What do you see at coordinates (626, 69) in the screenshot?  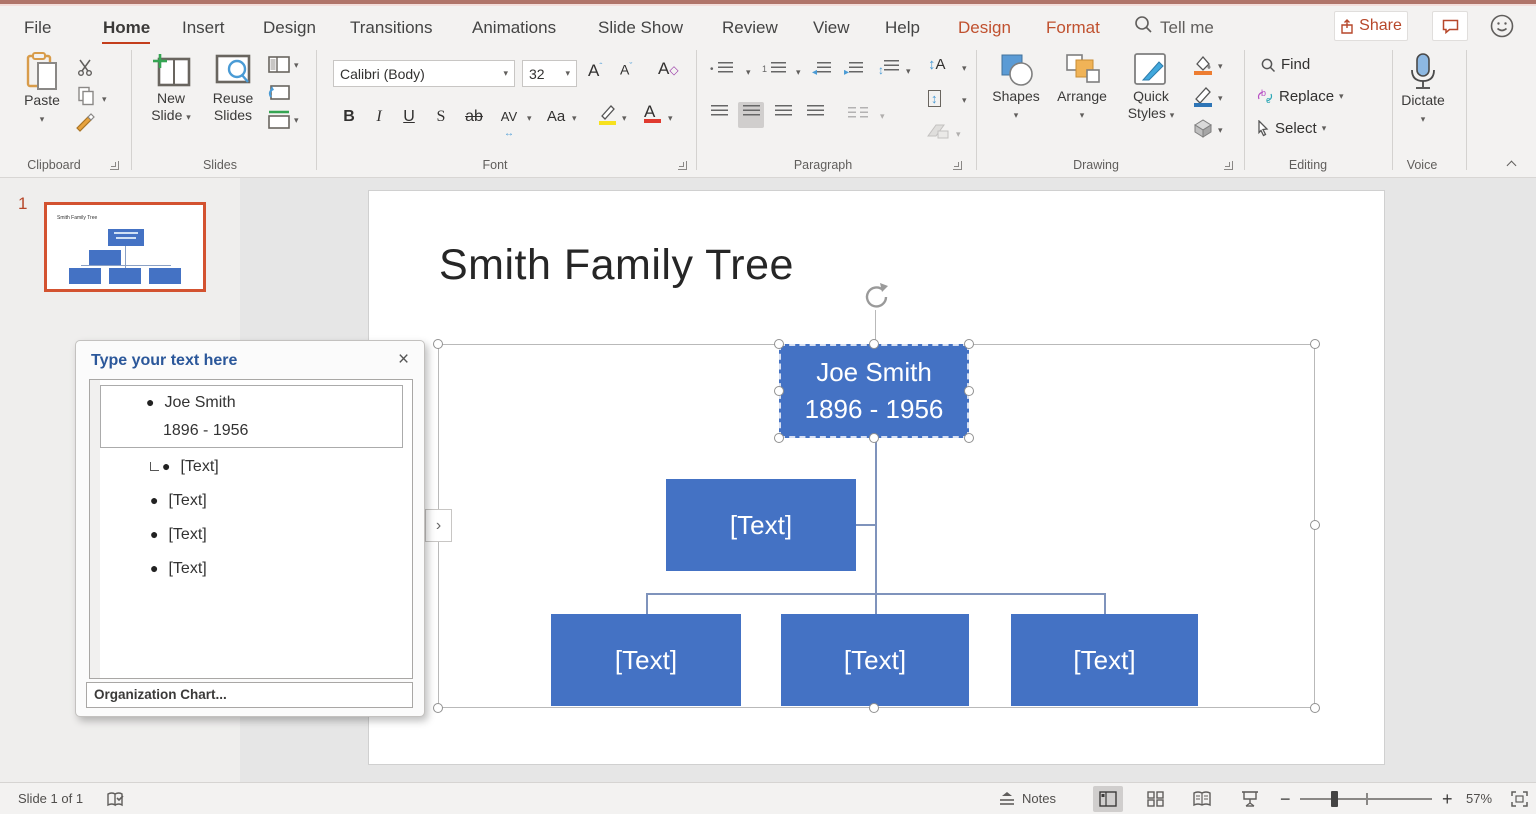 I see `decrease-font-size-icon: Aˇ` at bounding box center [626, 69].